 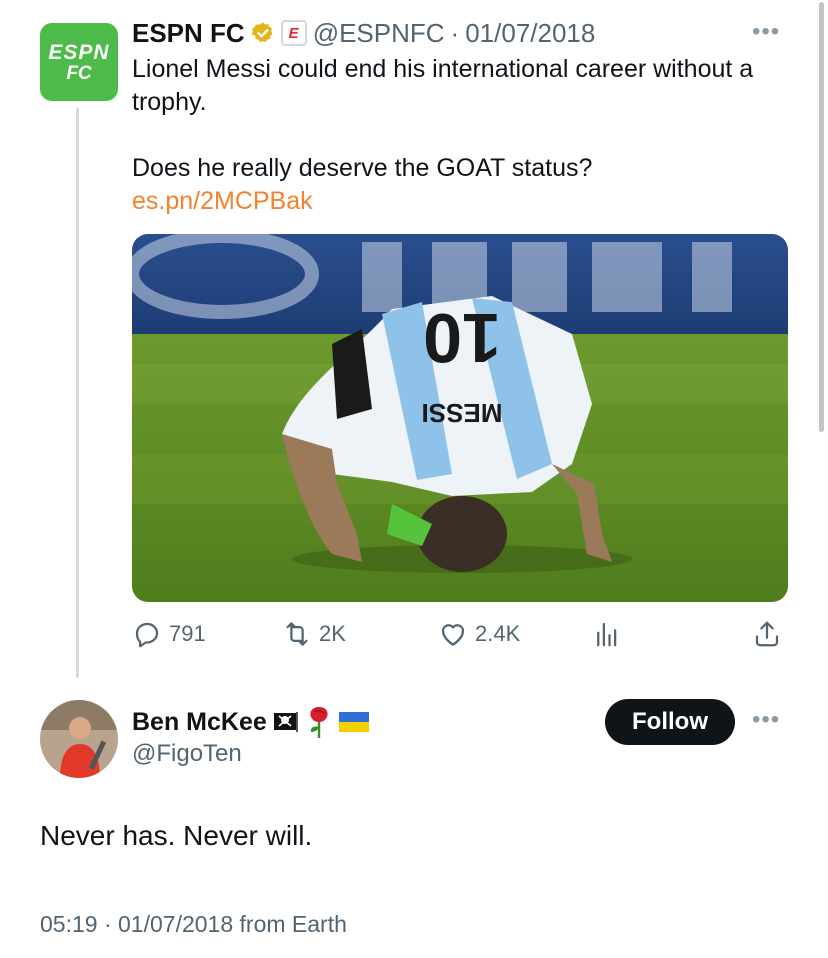 I want to click on tweet-date: 01/07/2018, so click(x=530, y=33).